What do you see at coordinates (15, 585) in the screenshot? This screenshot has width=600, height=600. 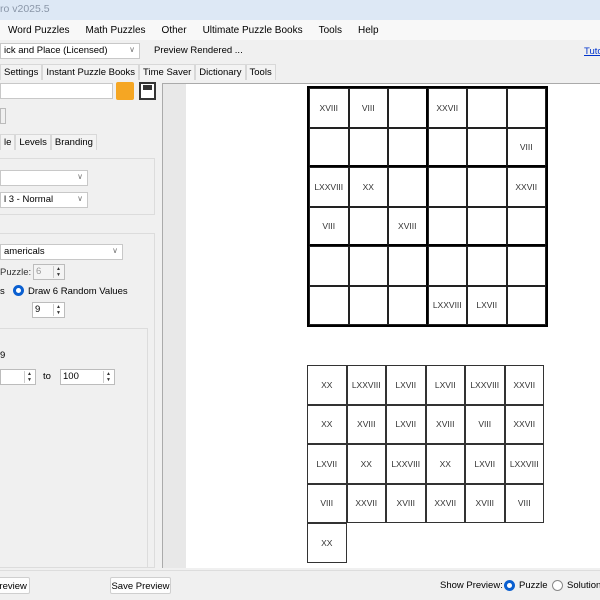 I see `preview-button: Preview` at bounding box center [15, 585].